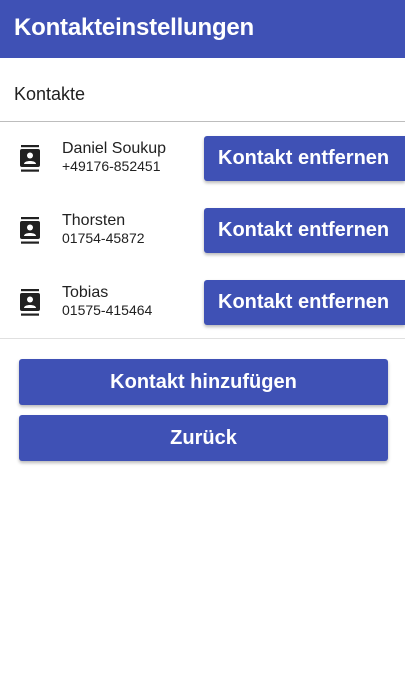 The width and height of the screenshot is (405, 685). What do you see at coordinates (107, 310) in the screenshot?
I see `contact-phone: 01575-415464` at bounding box center [107, 310].